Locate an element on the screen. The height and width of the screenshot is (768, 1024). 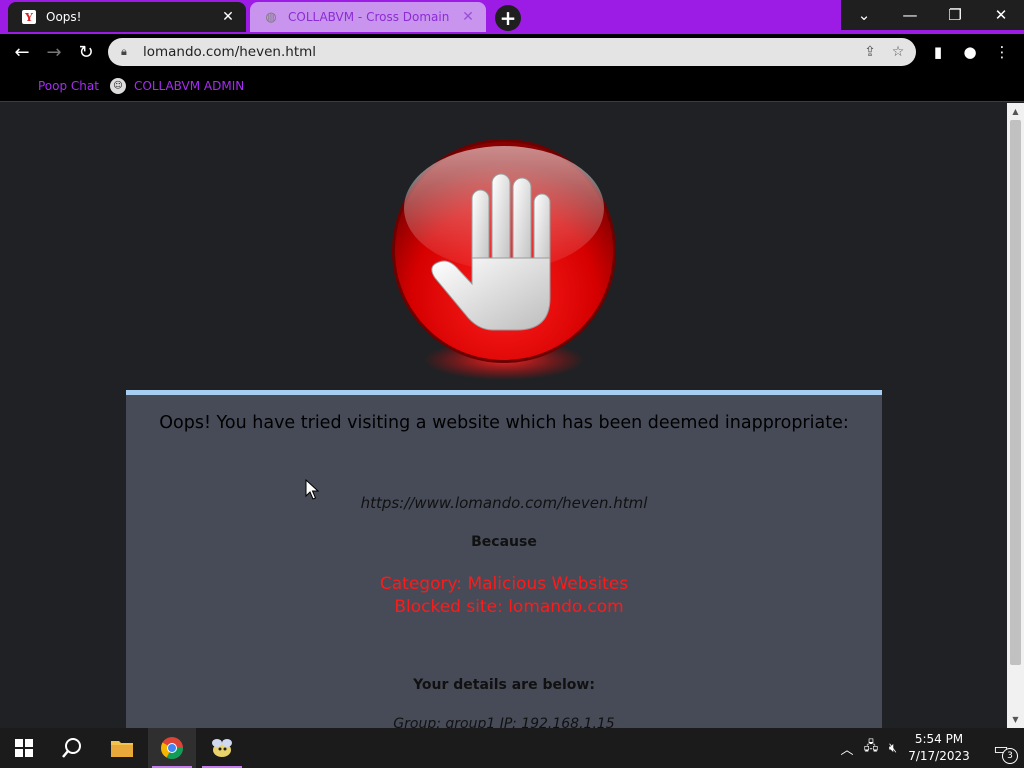
clock-time: 5:54 PM is located at coordinates (939, 739).